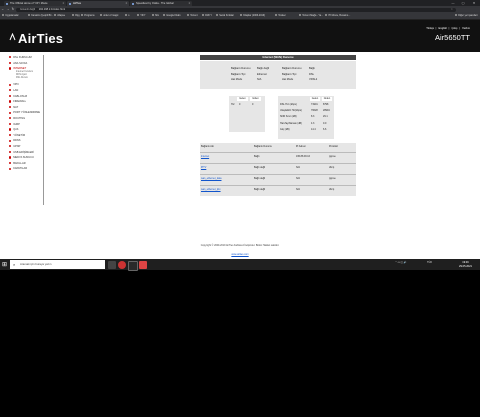 Image resolution: width=480 pixels, height=417 pixels. Describe the element at coordinates (312, 74) in the screenshot. I see `status-value: DSL` at that location.